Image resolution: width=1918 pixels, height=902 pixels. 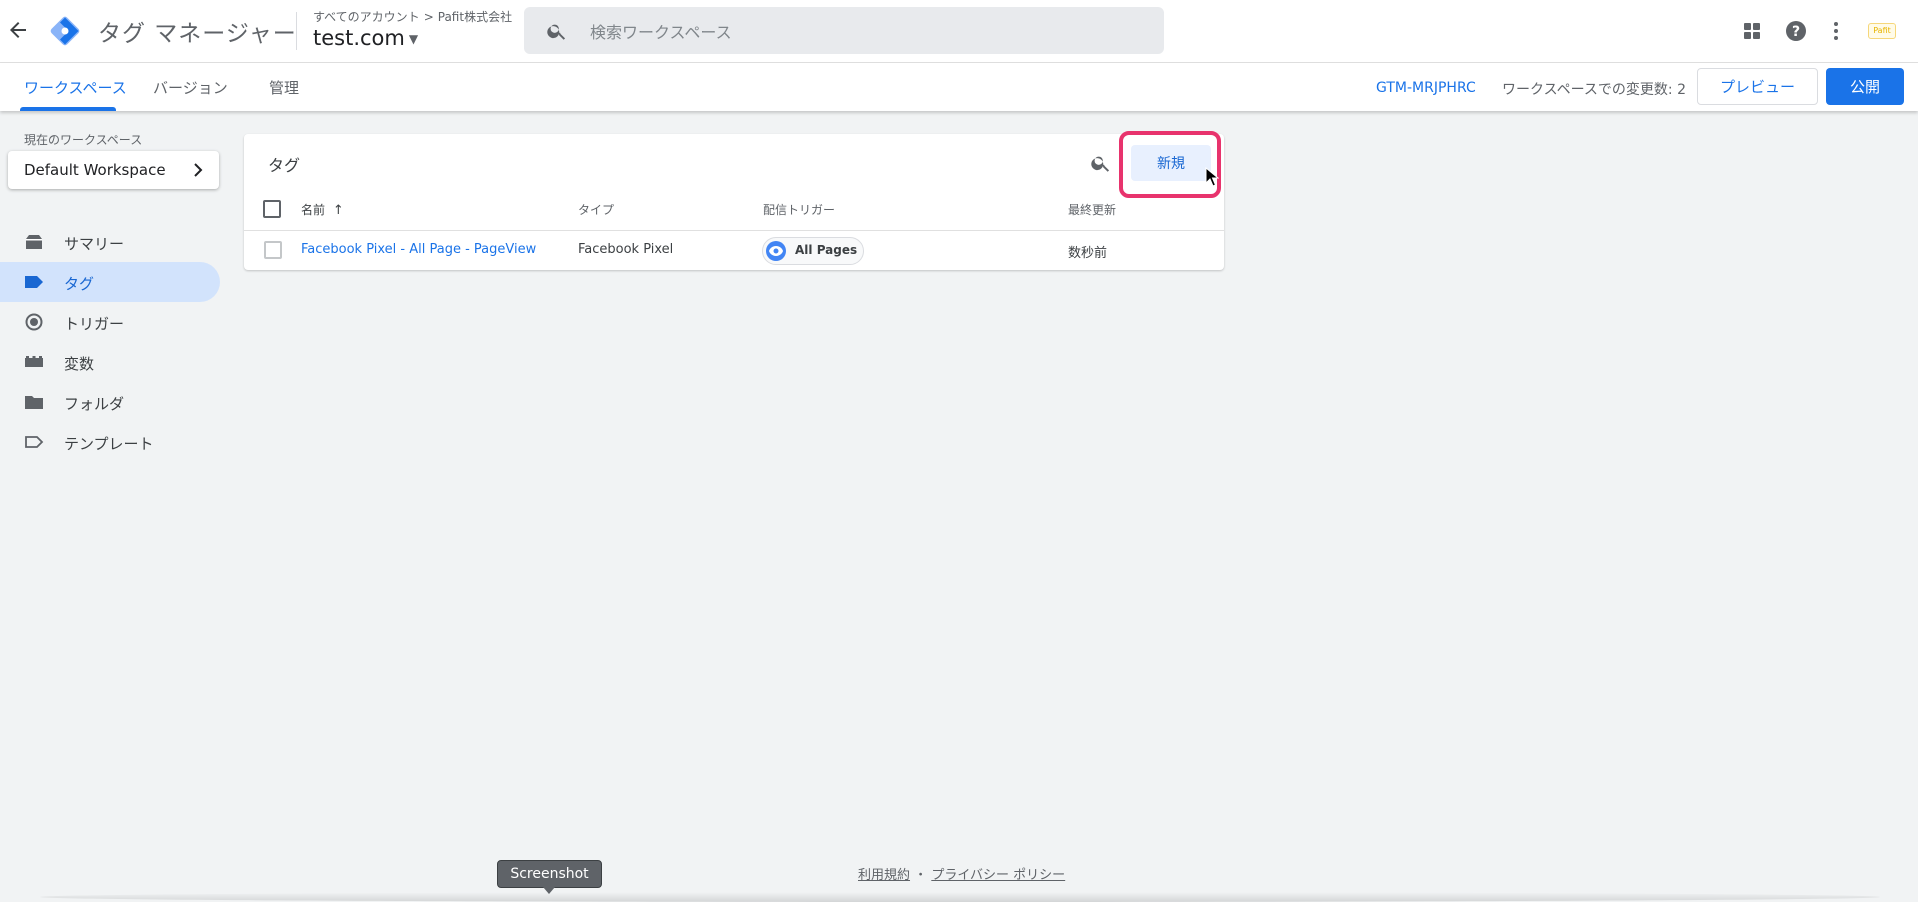 What do you see at coordinates (1865, 86) in the screenshot?
I see `publish-button: 公開` at bounding box center [1865, 86].